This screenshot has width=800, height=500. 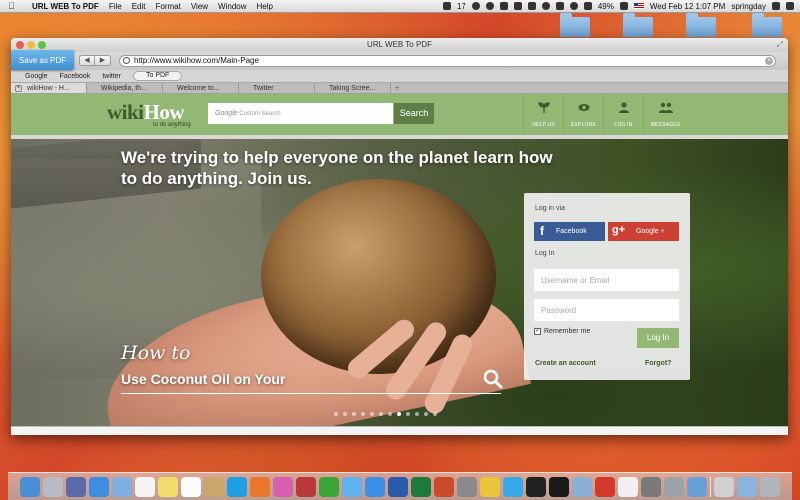 What do you see at coordinates (168, 6) in the screenshot?
I see `menu-format: Format` at bounding box center [168, 6].